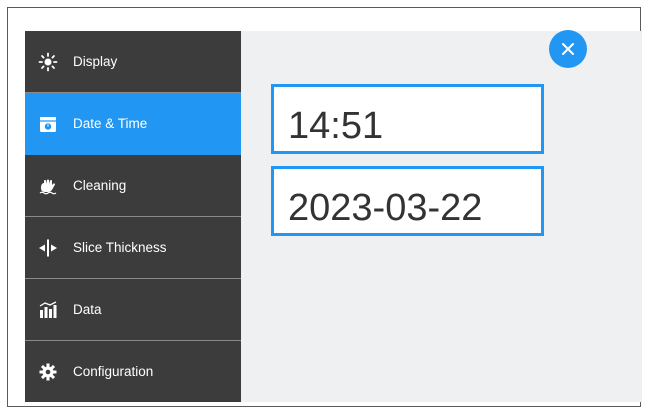  I want to click on date-field: 2023-03-22, so click(407, 201).